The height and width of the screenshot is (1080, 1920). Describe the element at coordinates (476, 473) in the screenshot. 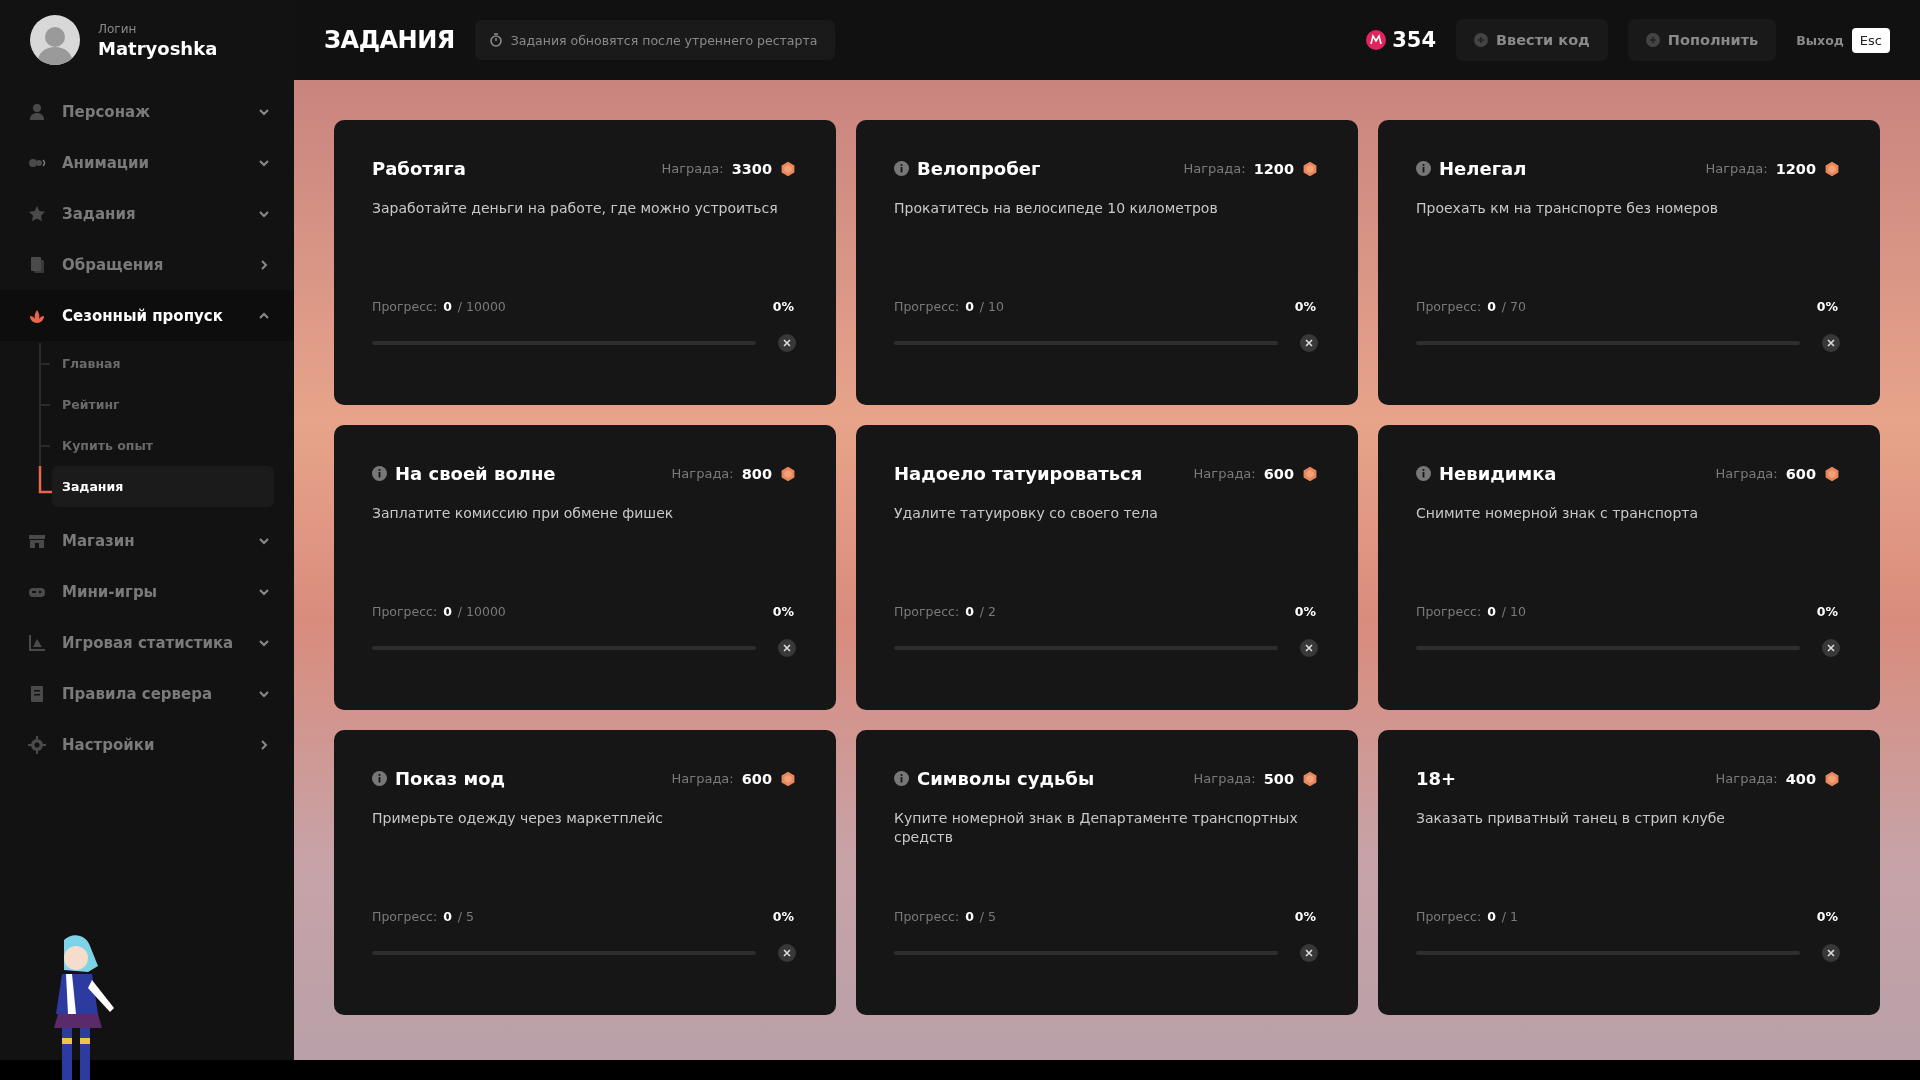

I see `task-title: На своей волне` at that location.